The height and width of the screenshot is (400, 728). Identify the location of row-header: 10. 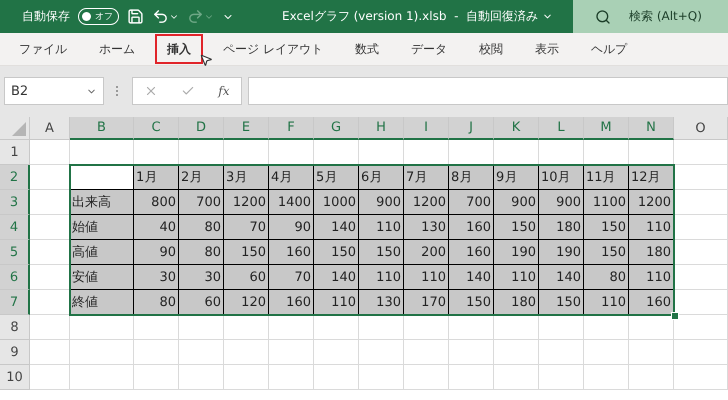
(15, 377).